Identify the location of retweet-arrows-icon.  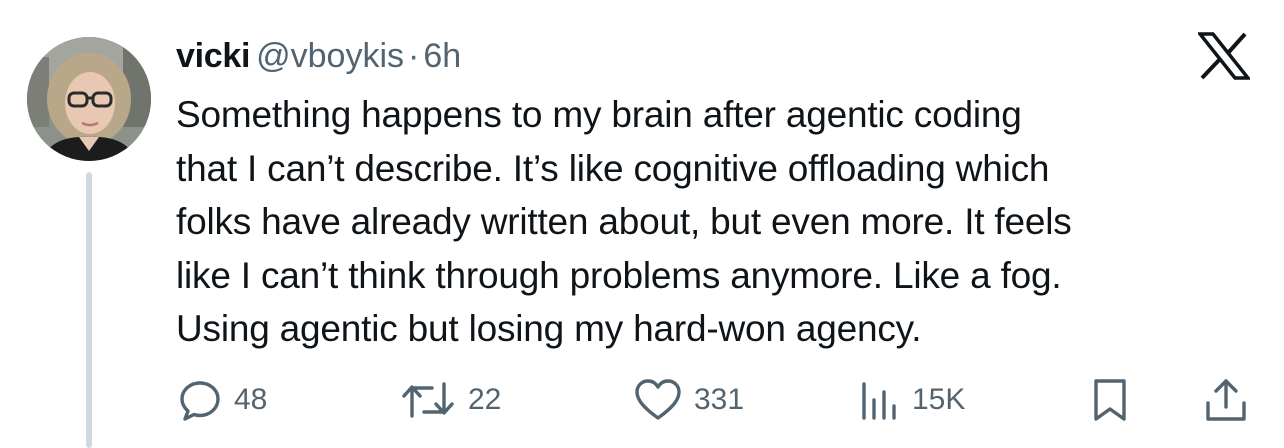
(428, 400).